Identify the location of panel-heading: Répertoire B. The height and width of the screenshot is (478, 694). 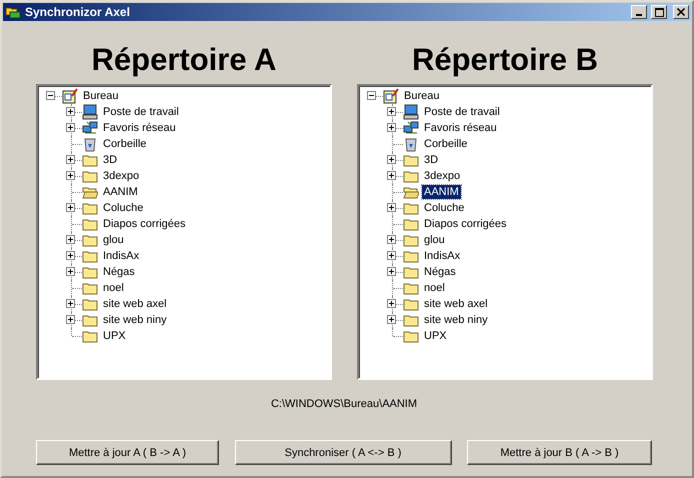
(505, 60).